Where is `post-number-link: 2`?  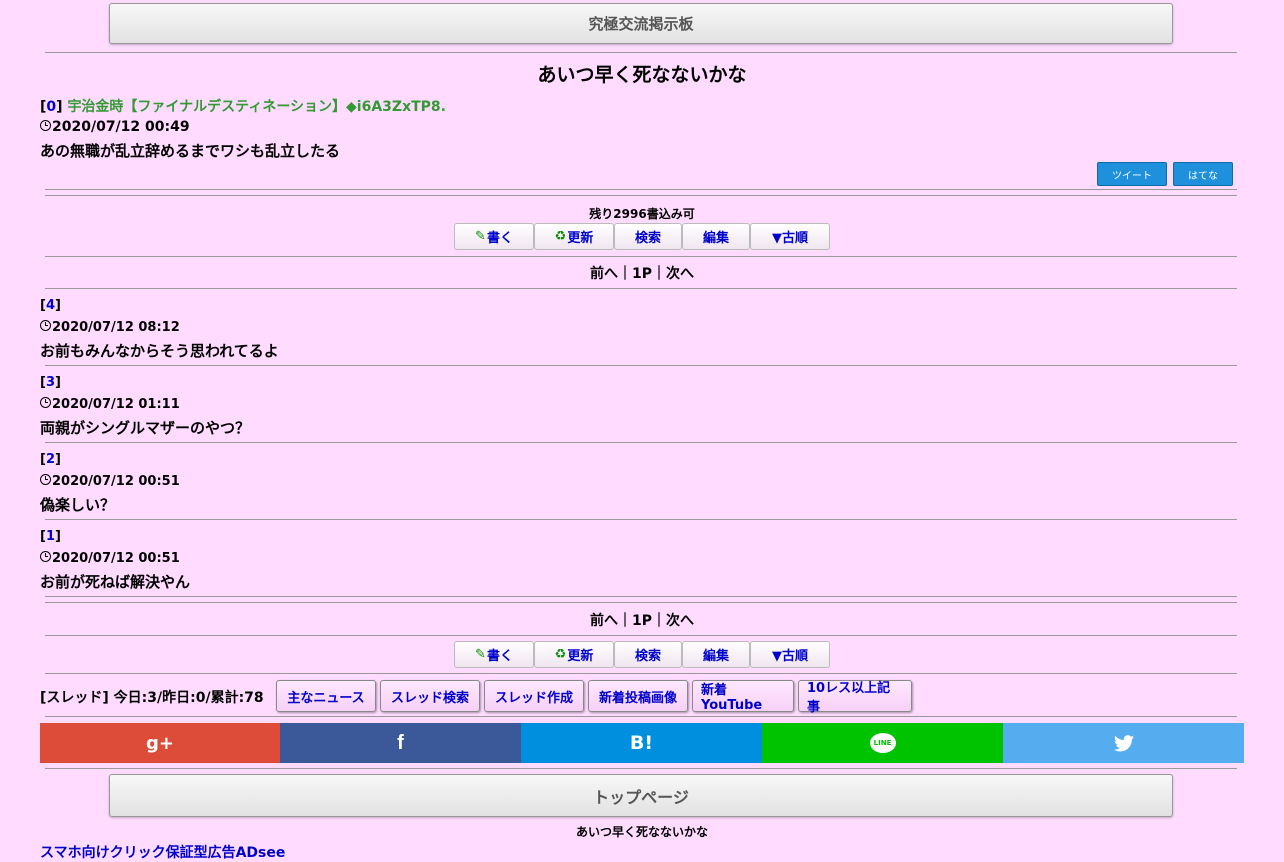 post-number-link: 2 is located at coordinates (50, 459).